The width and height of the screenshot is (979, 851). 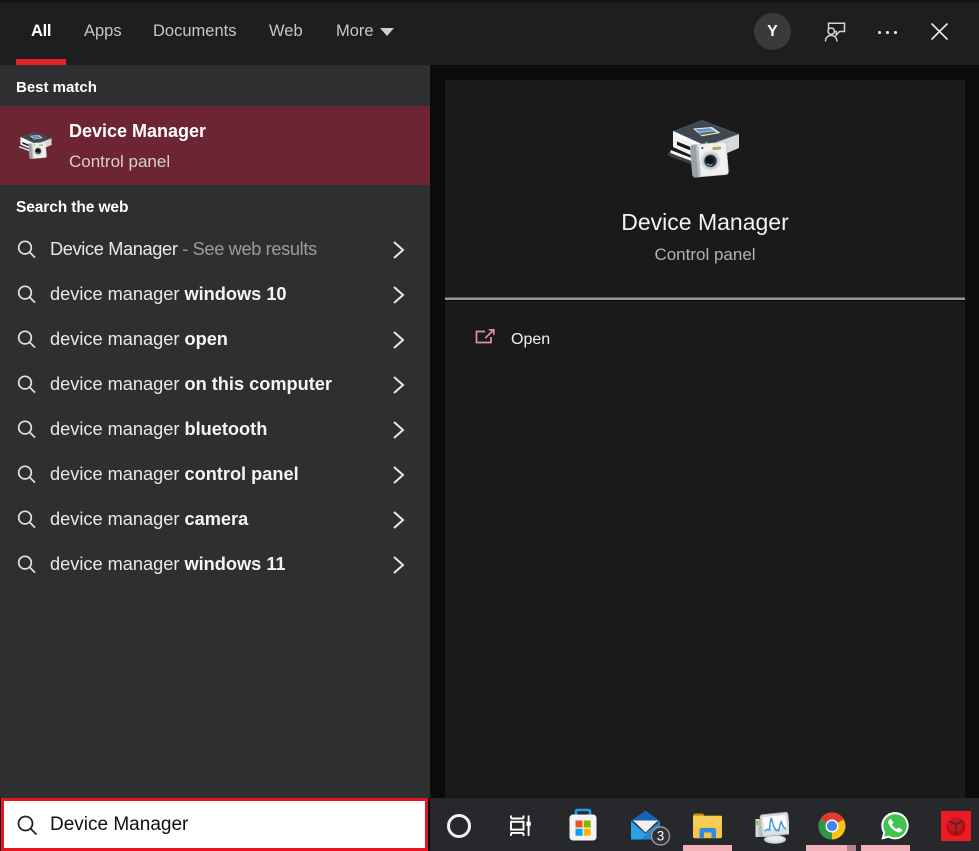 I want to click on svg-text: 3, so click(x=661, y=836).